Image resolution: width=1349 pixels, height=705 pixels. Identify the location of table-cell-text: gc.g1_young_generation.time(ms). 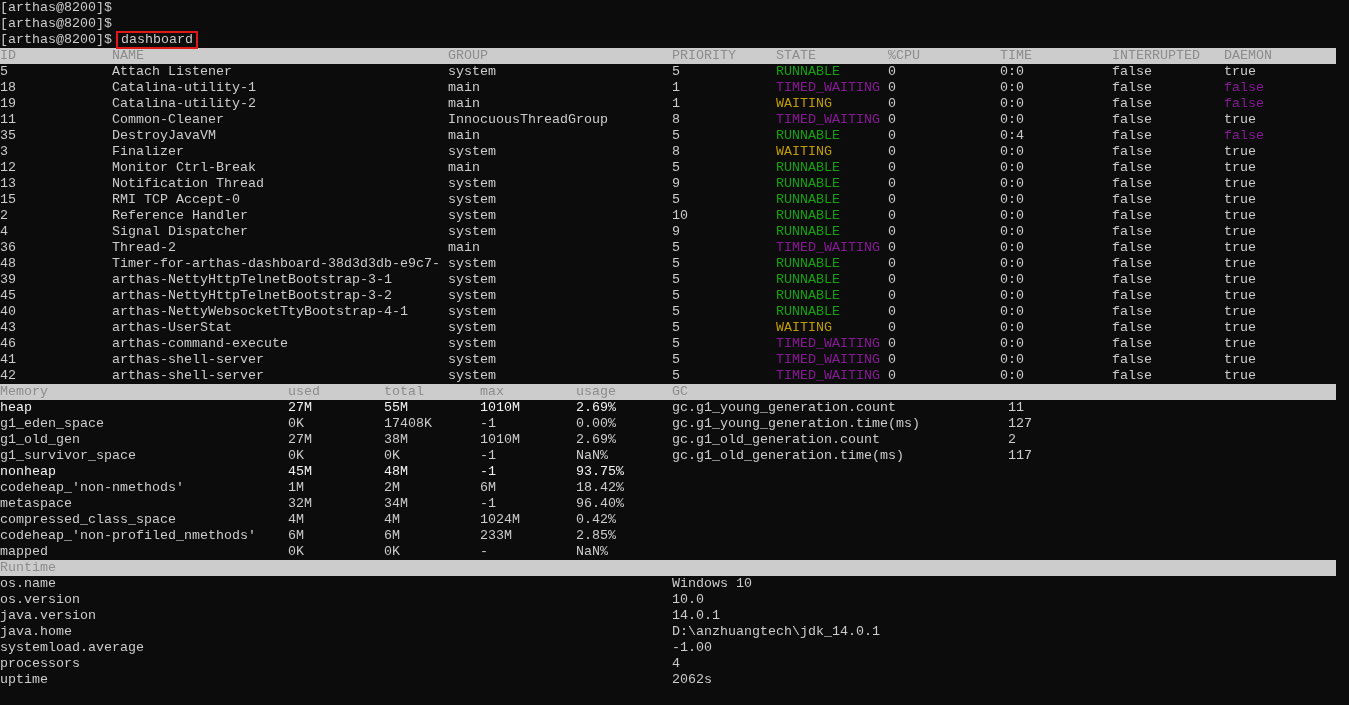
(796, 424).